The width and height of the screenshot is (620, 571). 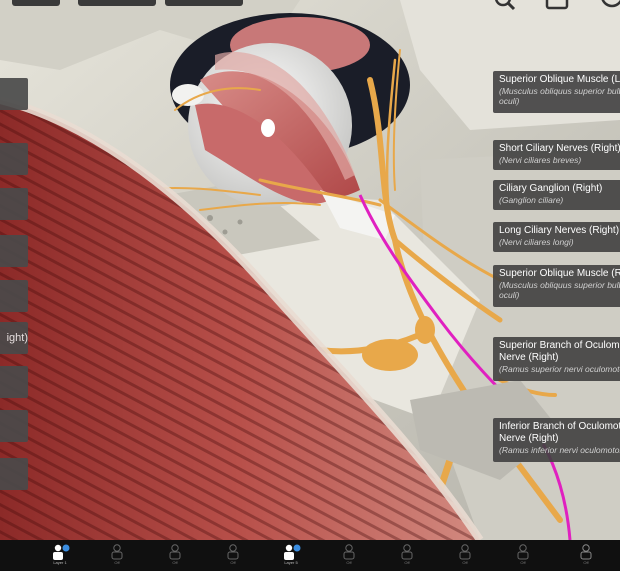 I want to click on left-panel-tab-6: ight), so click(x=14, y=338).